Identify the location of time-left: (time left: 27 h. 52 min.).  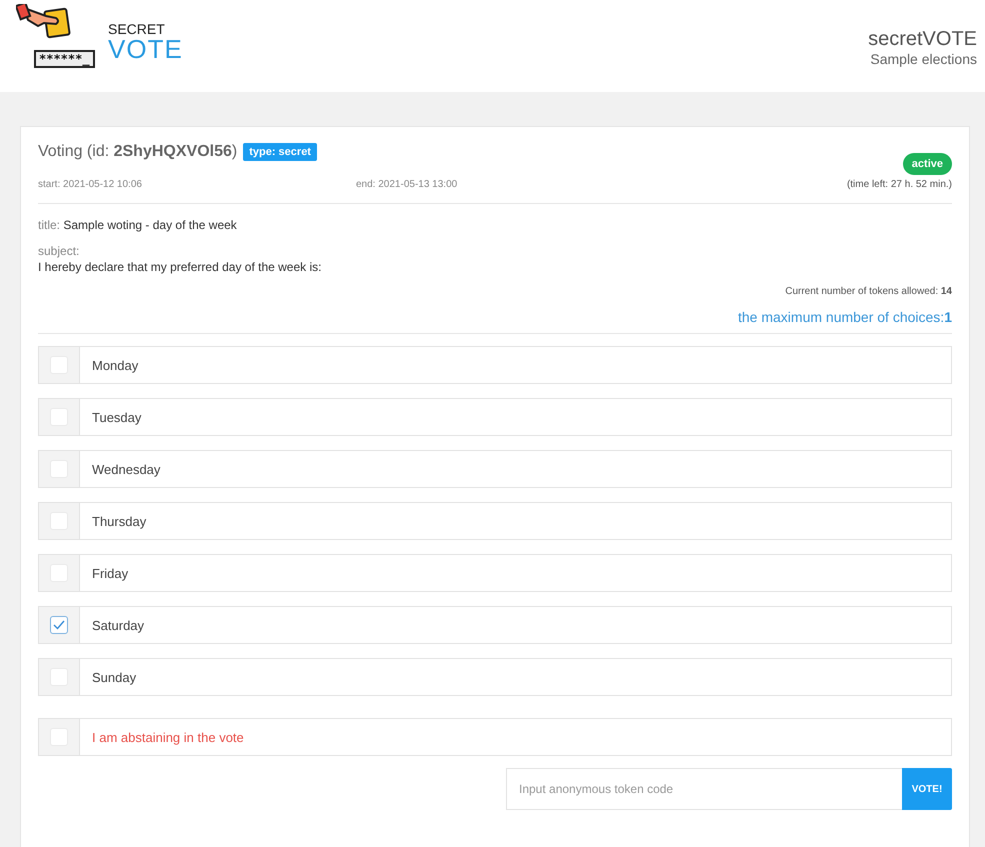
(899, 184).